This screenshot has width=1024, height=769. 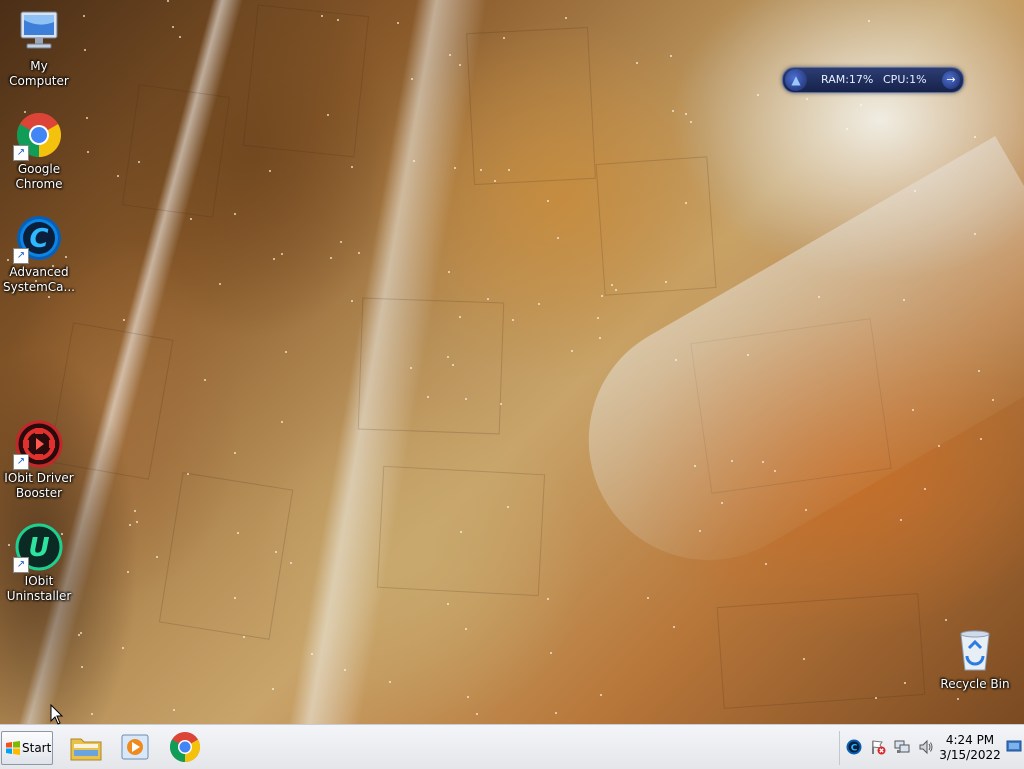 I want to click on network-icon, so click(x=902, y=747).